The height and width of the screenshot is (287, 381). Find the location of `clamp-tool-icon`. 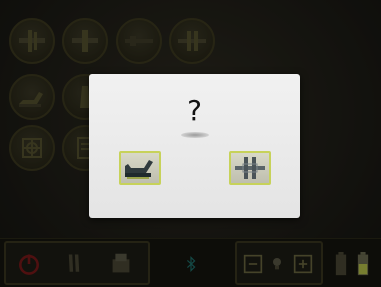

clamp-tool-icon is located at coordinates (250, 168).